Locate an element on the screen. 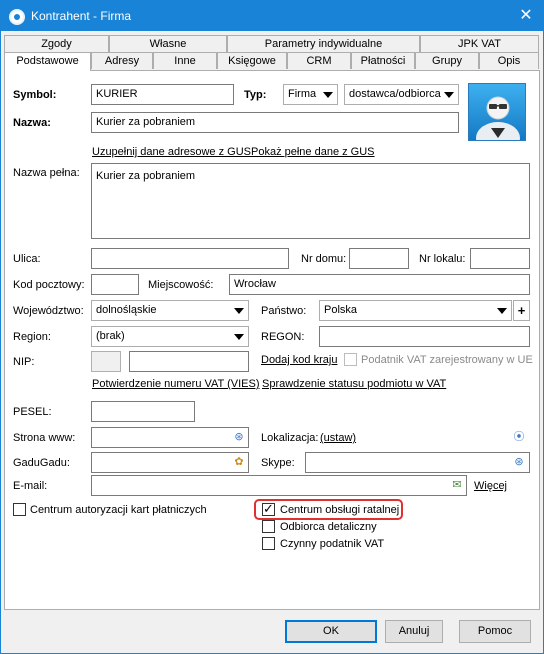 This screenshot has width=544, height=654. region-select-value: (brak) is located at coordinates (110, 336).